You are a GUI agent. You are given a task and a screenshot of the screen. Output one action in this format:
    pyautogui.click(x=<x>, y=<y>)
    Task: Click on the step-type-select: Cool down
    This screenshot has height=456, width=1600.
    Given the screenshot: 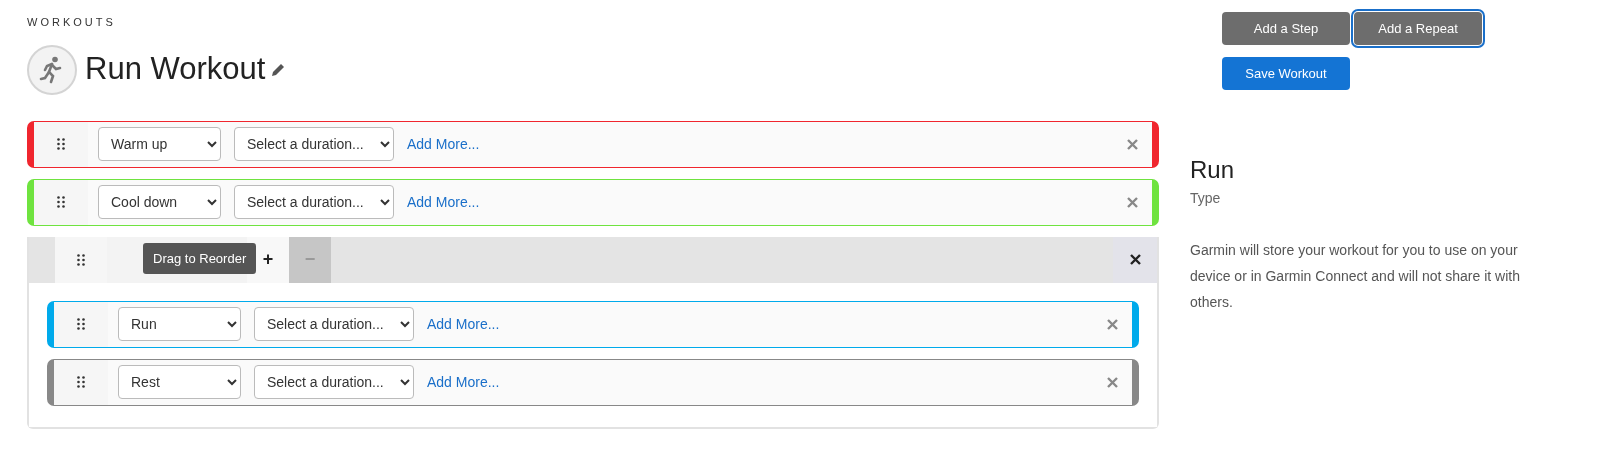 What is the action you would take?
    pyautogui.click(x=159, y=202)
    